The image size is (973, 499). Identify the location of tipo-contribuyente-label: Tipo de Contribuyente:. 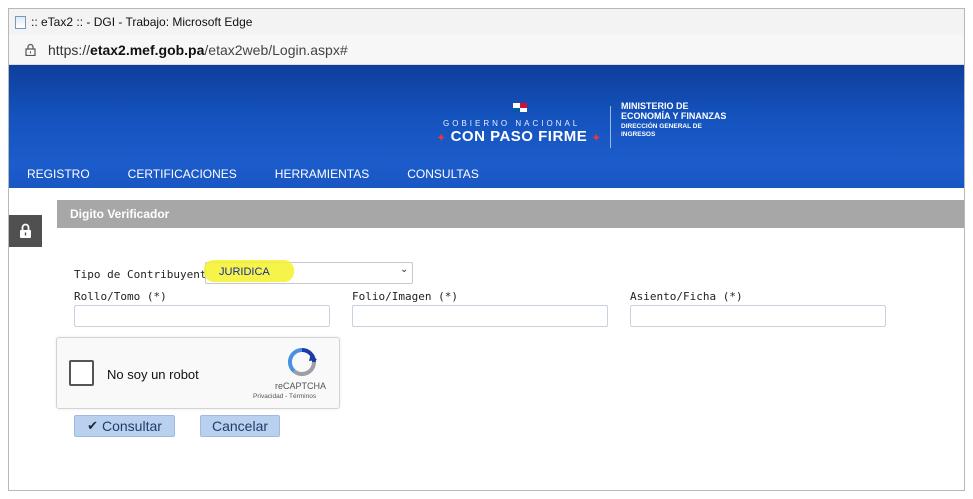
(147, 274).